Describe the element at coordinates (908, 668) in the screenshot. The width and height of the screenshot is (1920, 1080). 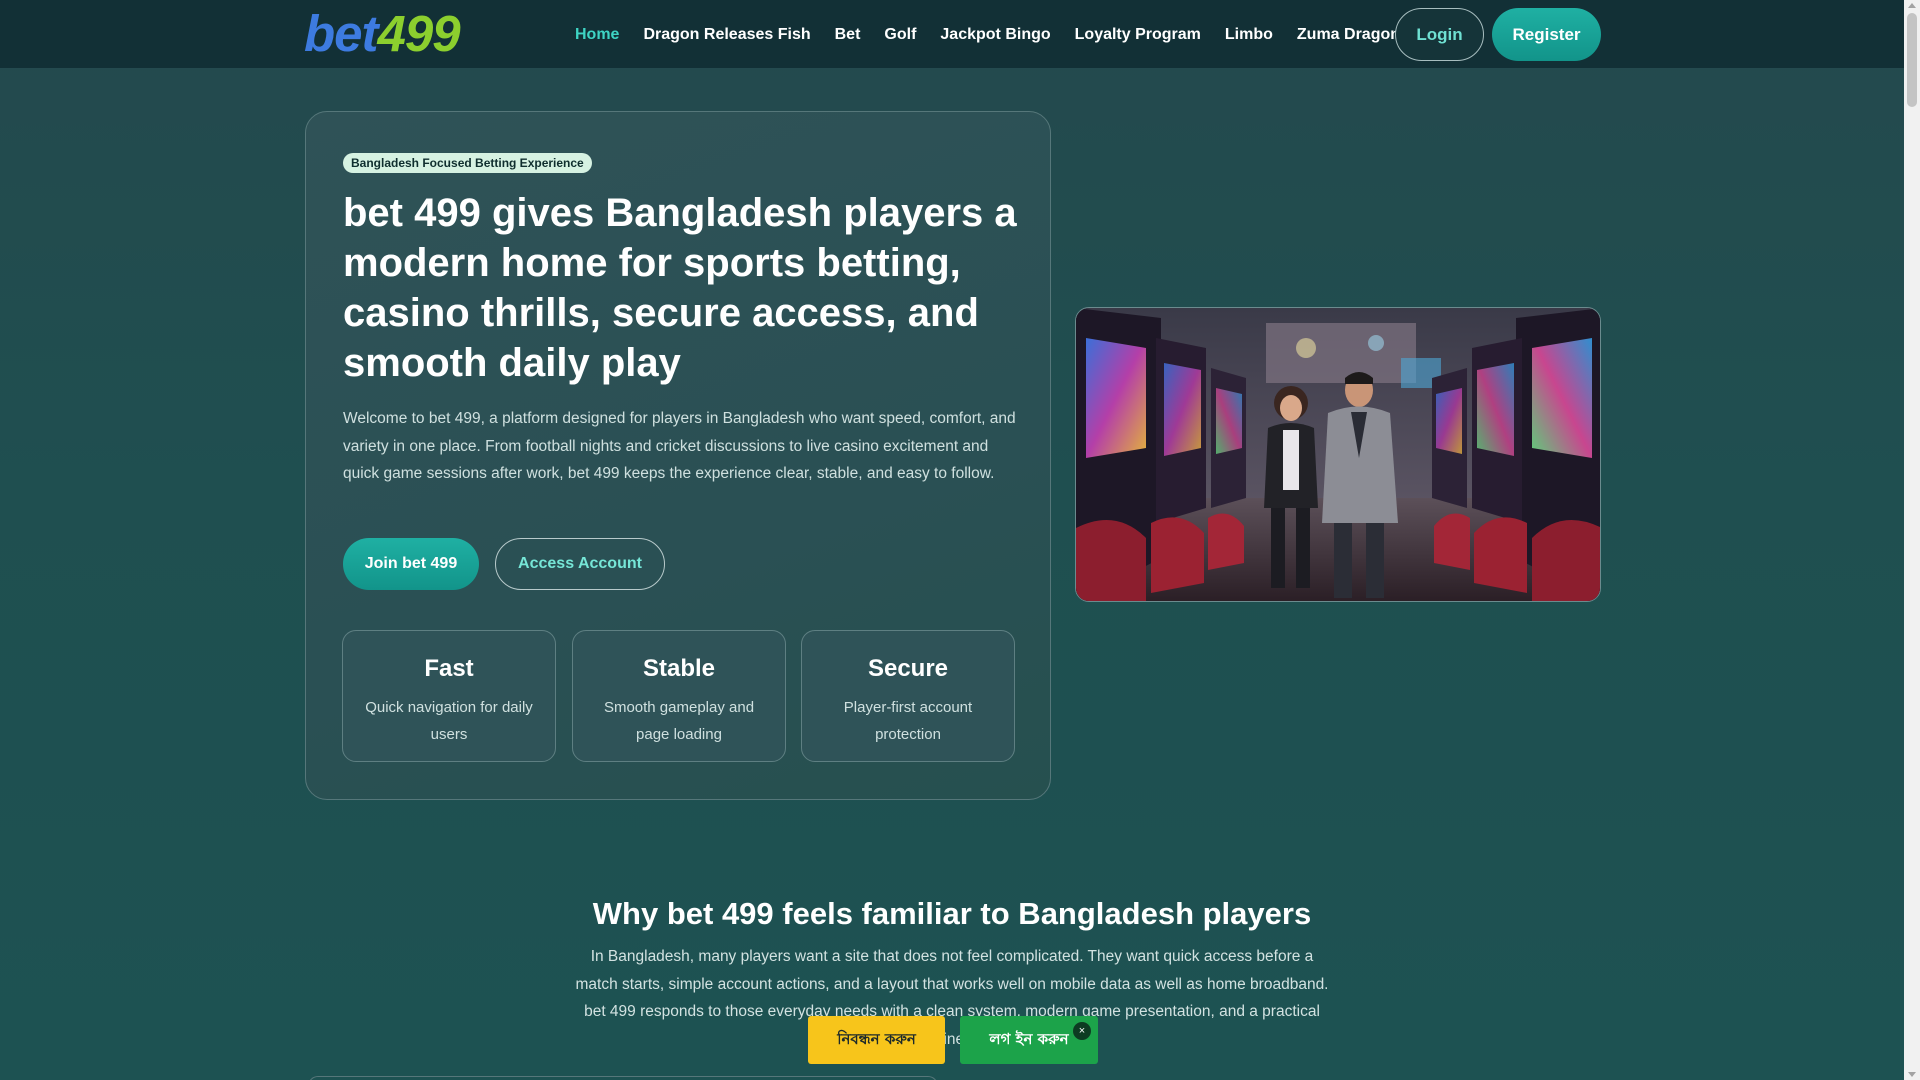
I see `feature-title: Secure` at that location.